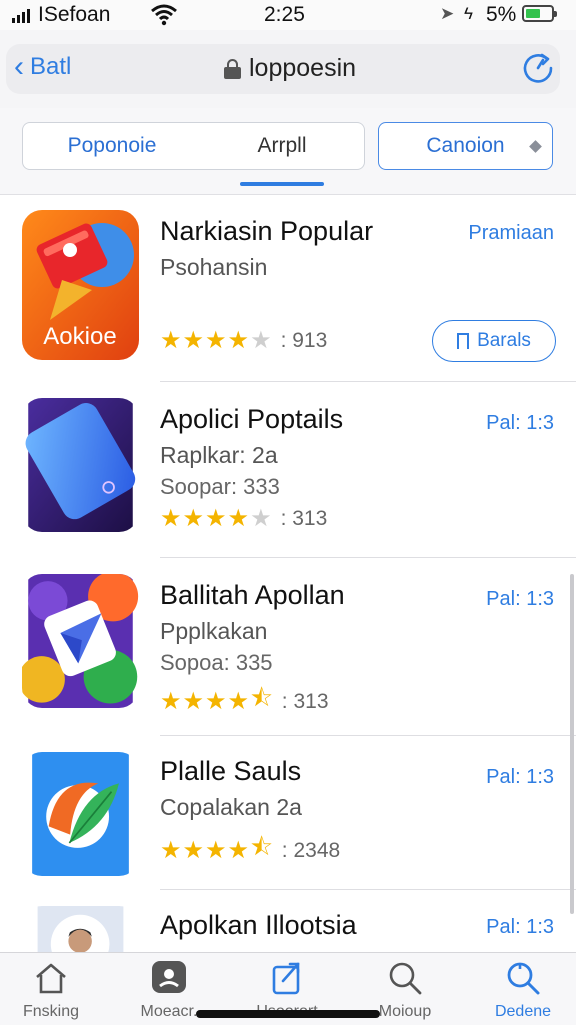 Image resolution: width=576 pixels, height=1025 pixels. Describe the element at coordinates (266, 231) in the screenshot. I see `app-title: Narkiasin Popular` at that location.